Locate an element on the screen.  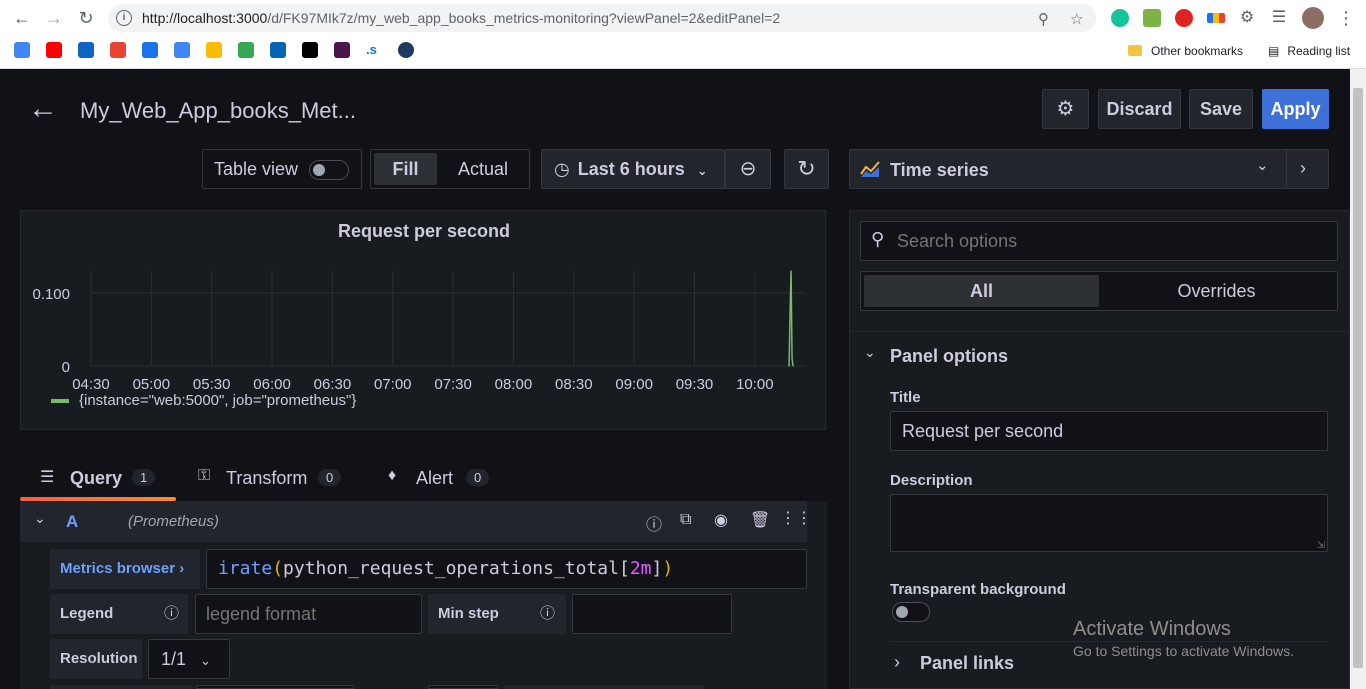
tab-overrides: Overrides is located at coordinates (1216, 291).